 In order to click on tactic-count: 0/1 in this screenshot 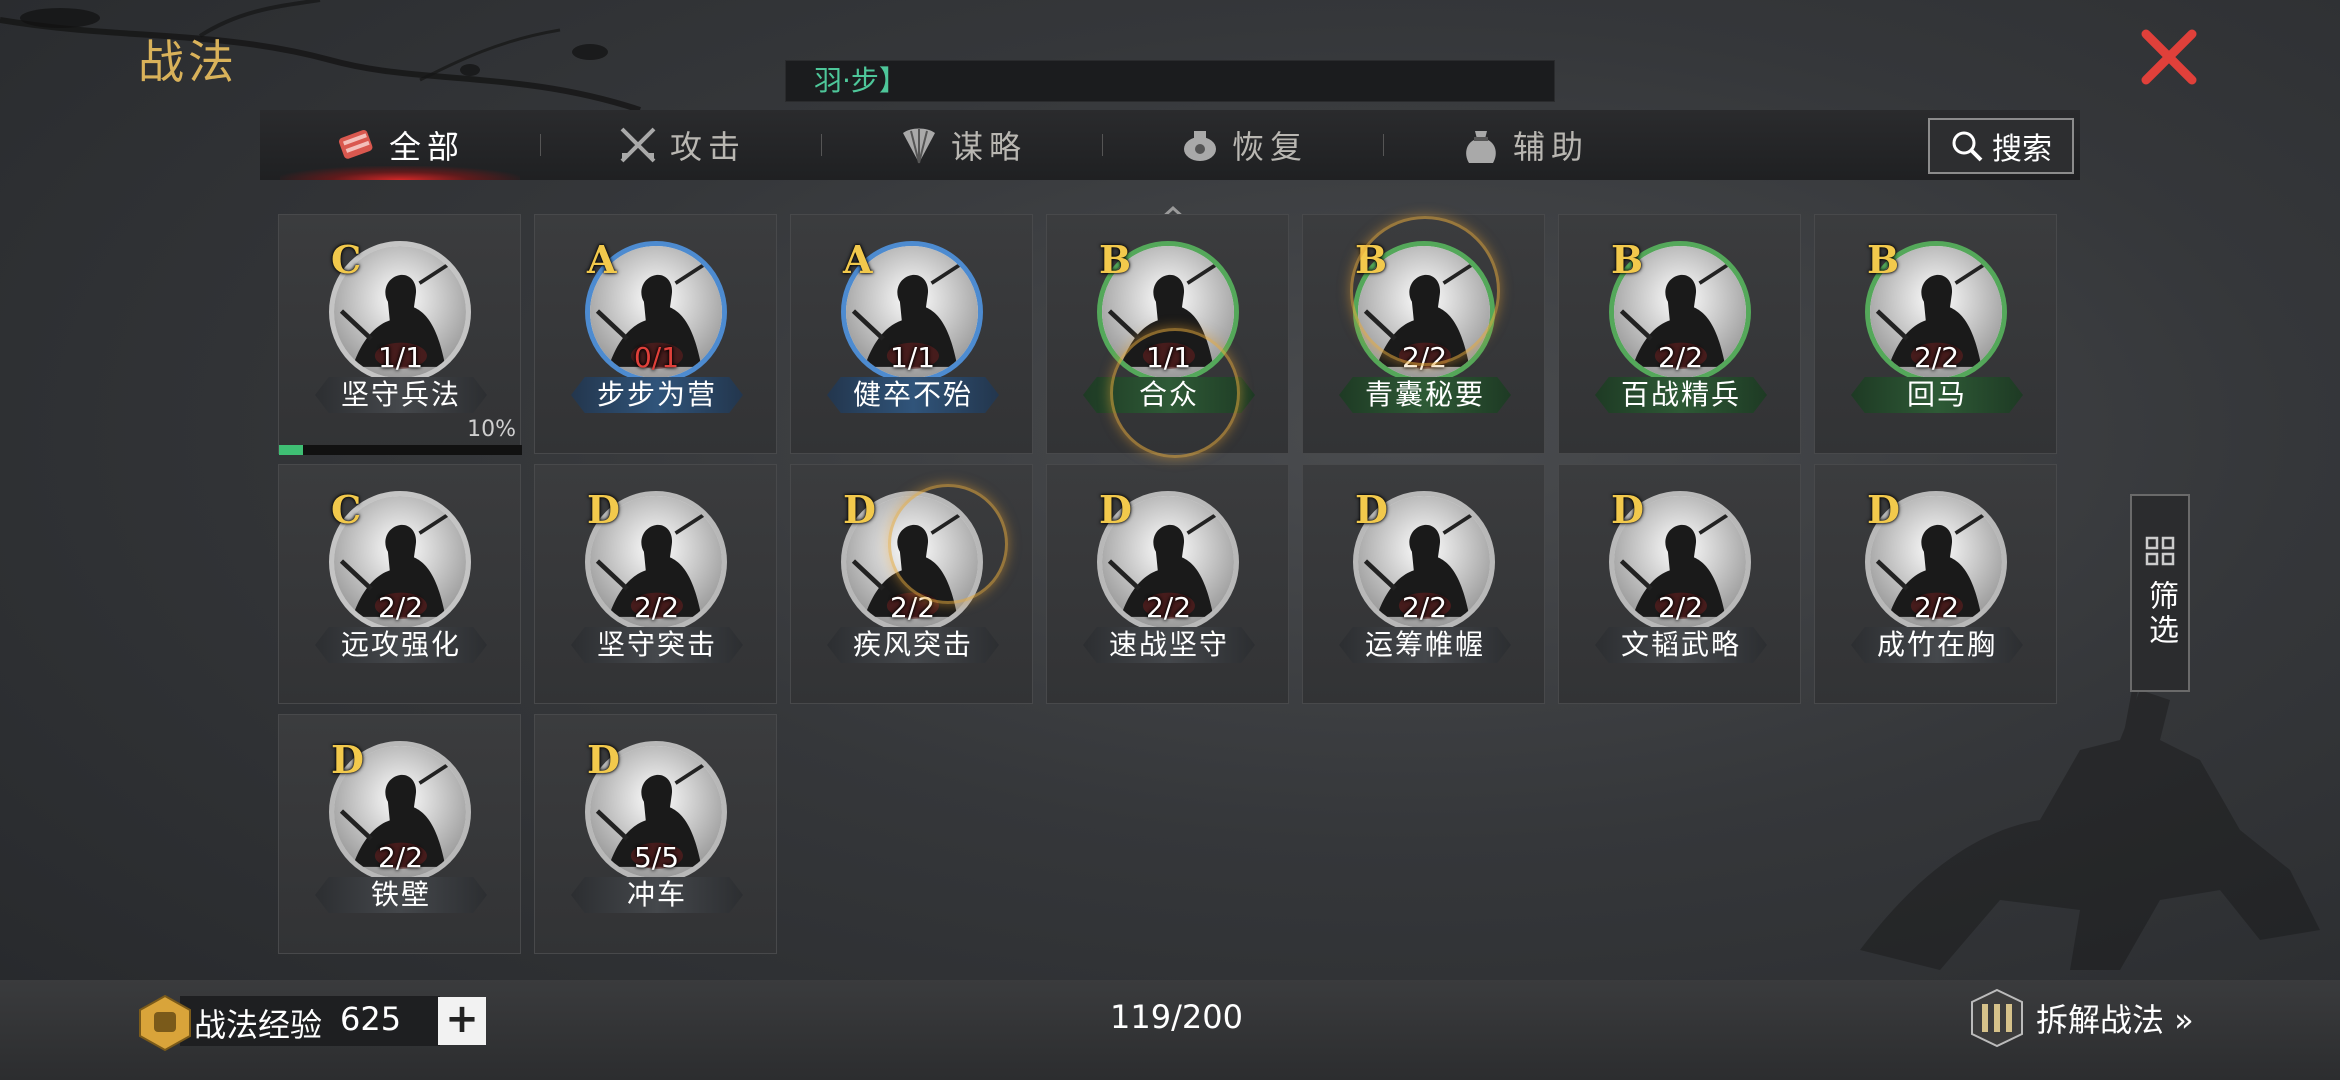, I will do `click(656, 357)`.